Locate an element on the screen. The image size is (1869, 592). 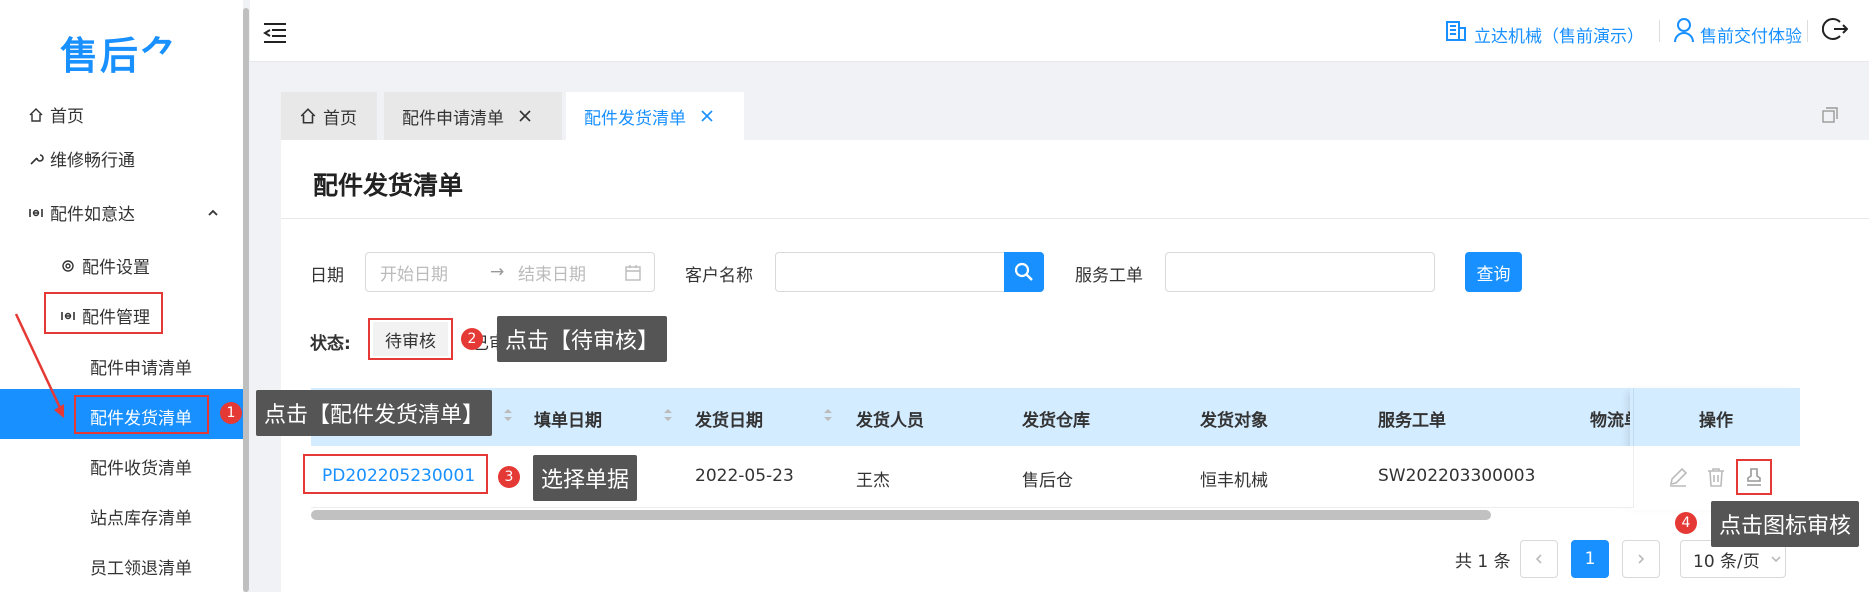
title-divider is located at coordinates (1075, 218).